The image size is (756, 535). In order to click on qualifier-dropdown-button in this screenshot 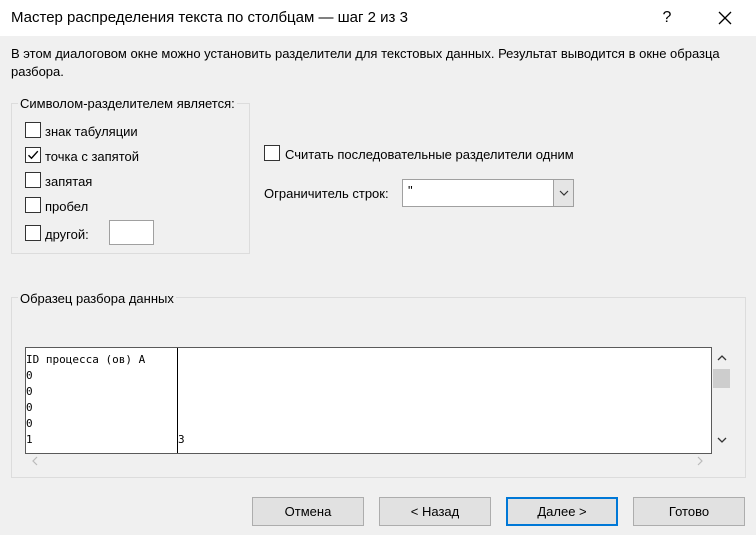, I will do `click(563, 193)`.